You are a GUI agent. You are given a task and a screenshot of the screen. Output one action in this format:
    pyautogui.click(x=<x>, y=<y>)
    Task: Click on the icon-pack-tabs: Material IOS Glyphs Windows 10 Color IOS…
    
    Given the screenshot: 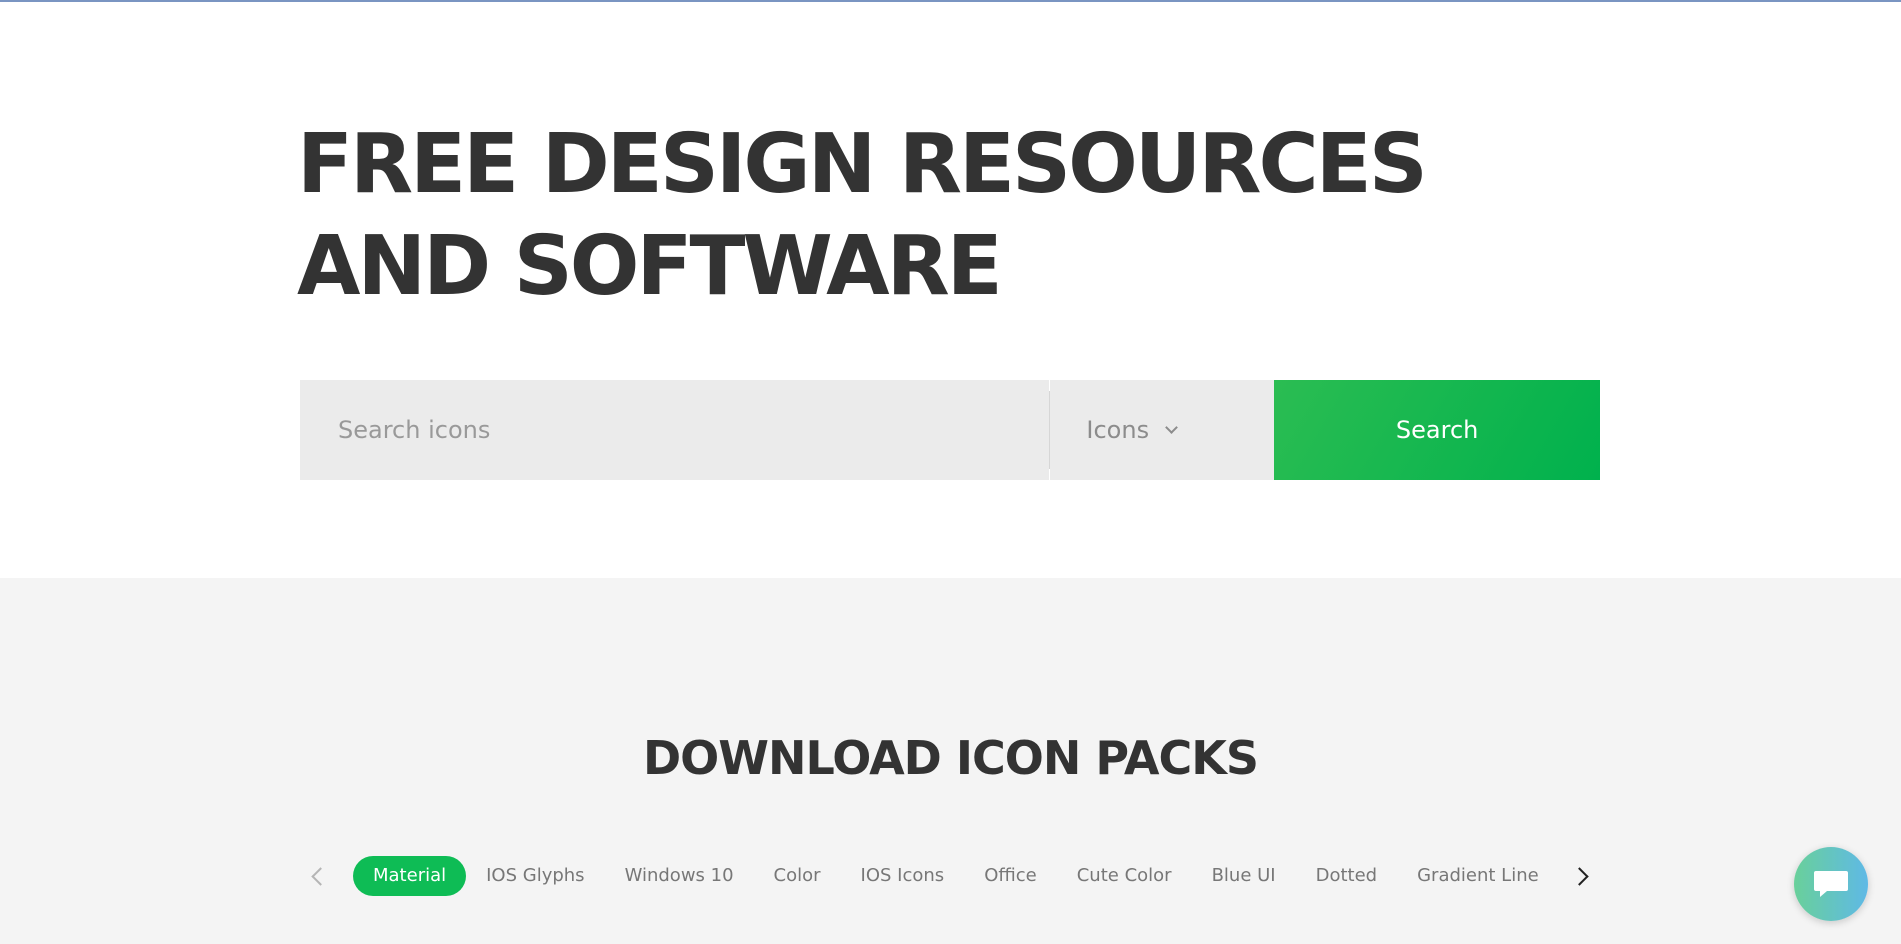 What is the action you would take?
    pyautogui.click(x=956, y=876)
    